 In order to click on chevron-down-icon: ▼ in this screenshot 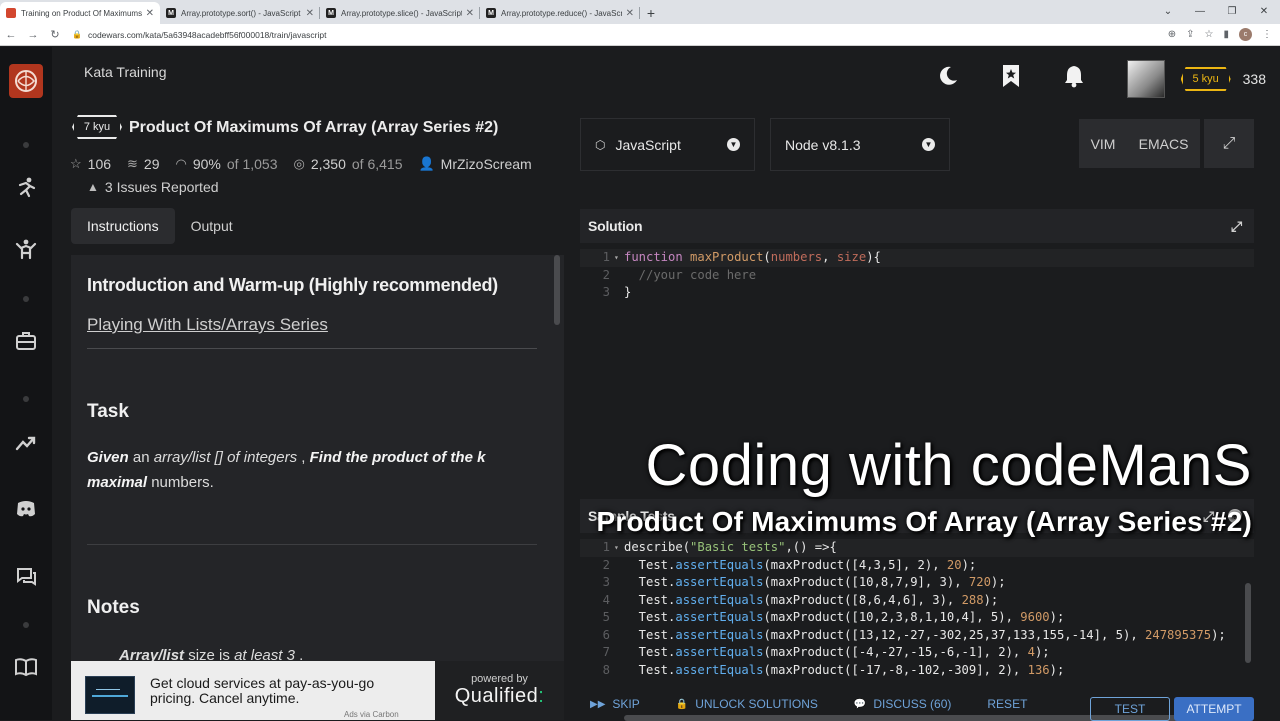, I will do `click(928, 144)`.